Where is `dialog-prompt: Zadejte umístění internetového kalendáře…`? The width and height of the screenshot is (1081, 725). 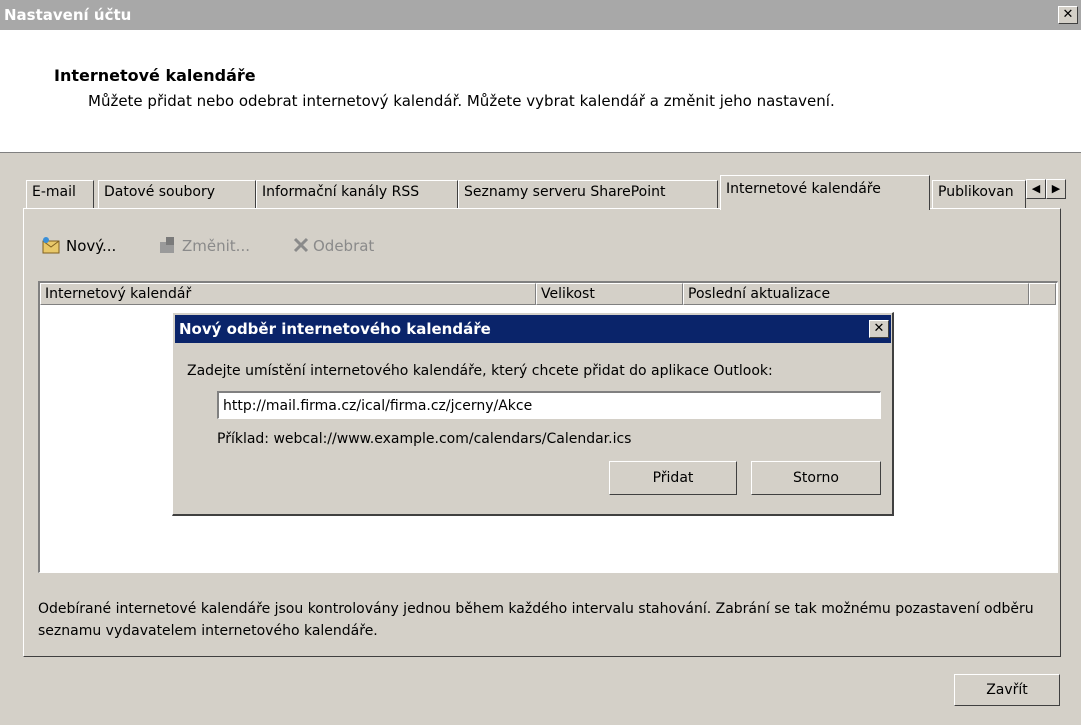
dialog-prompt: Zadejte umístění internetového kalendáře… is located at coordinates (480, 371).